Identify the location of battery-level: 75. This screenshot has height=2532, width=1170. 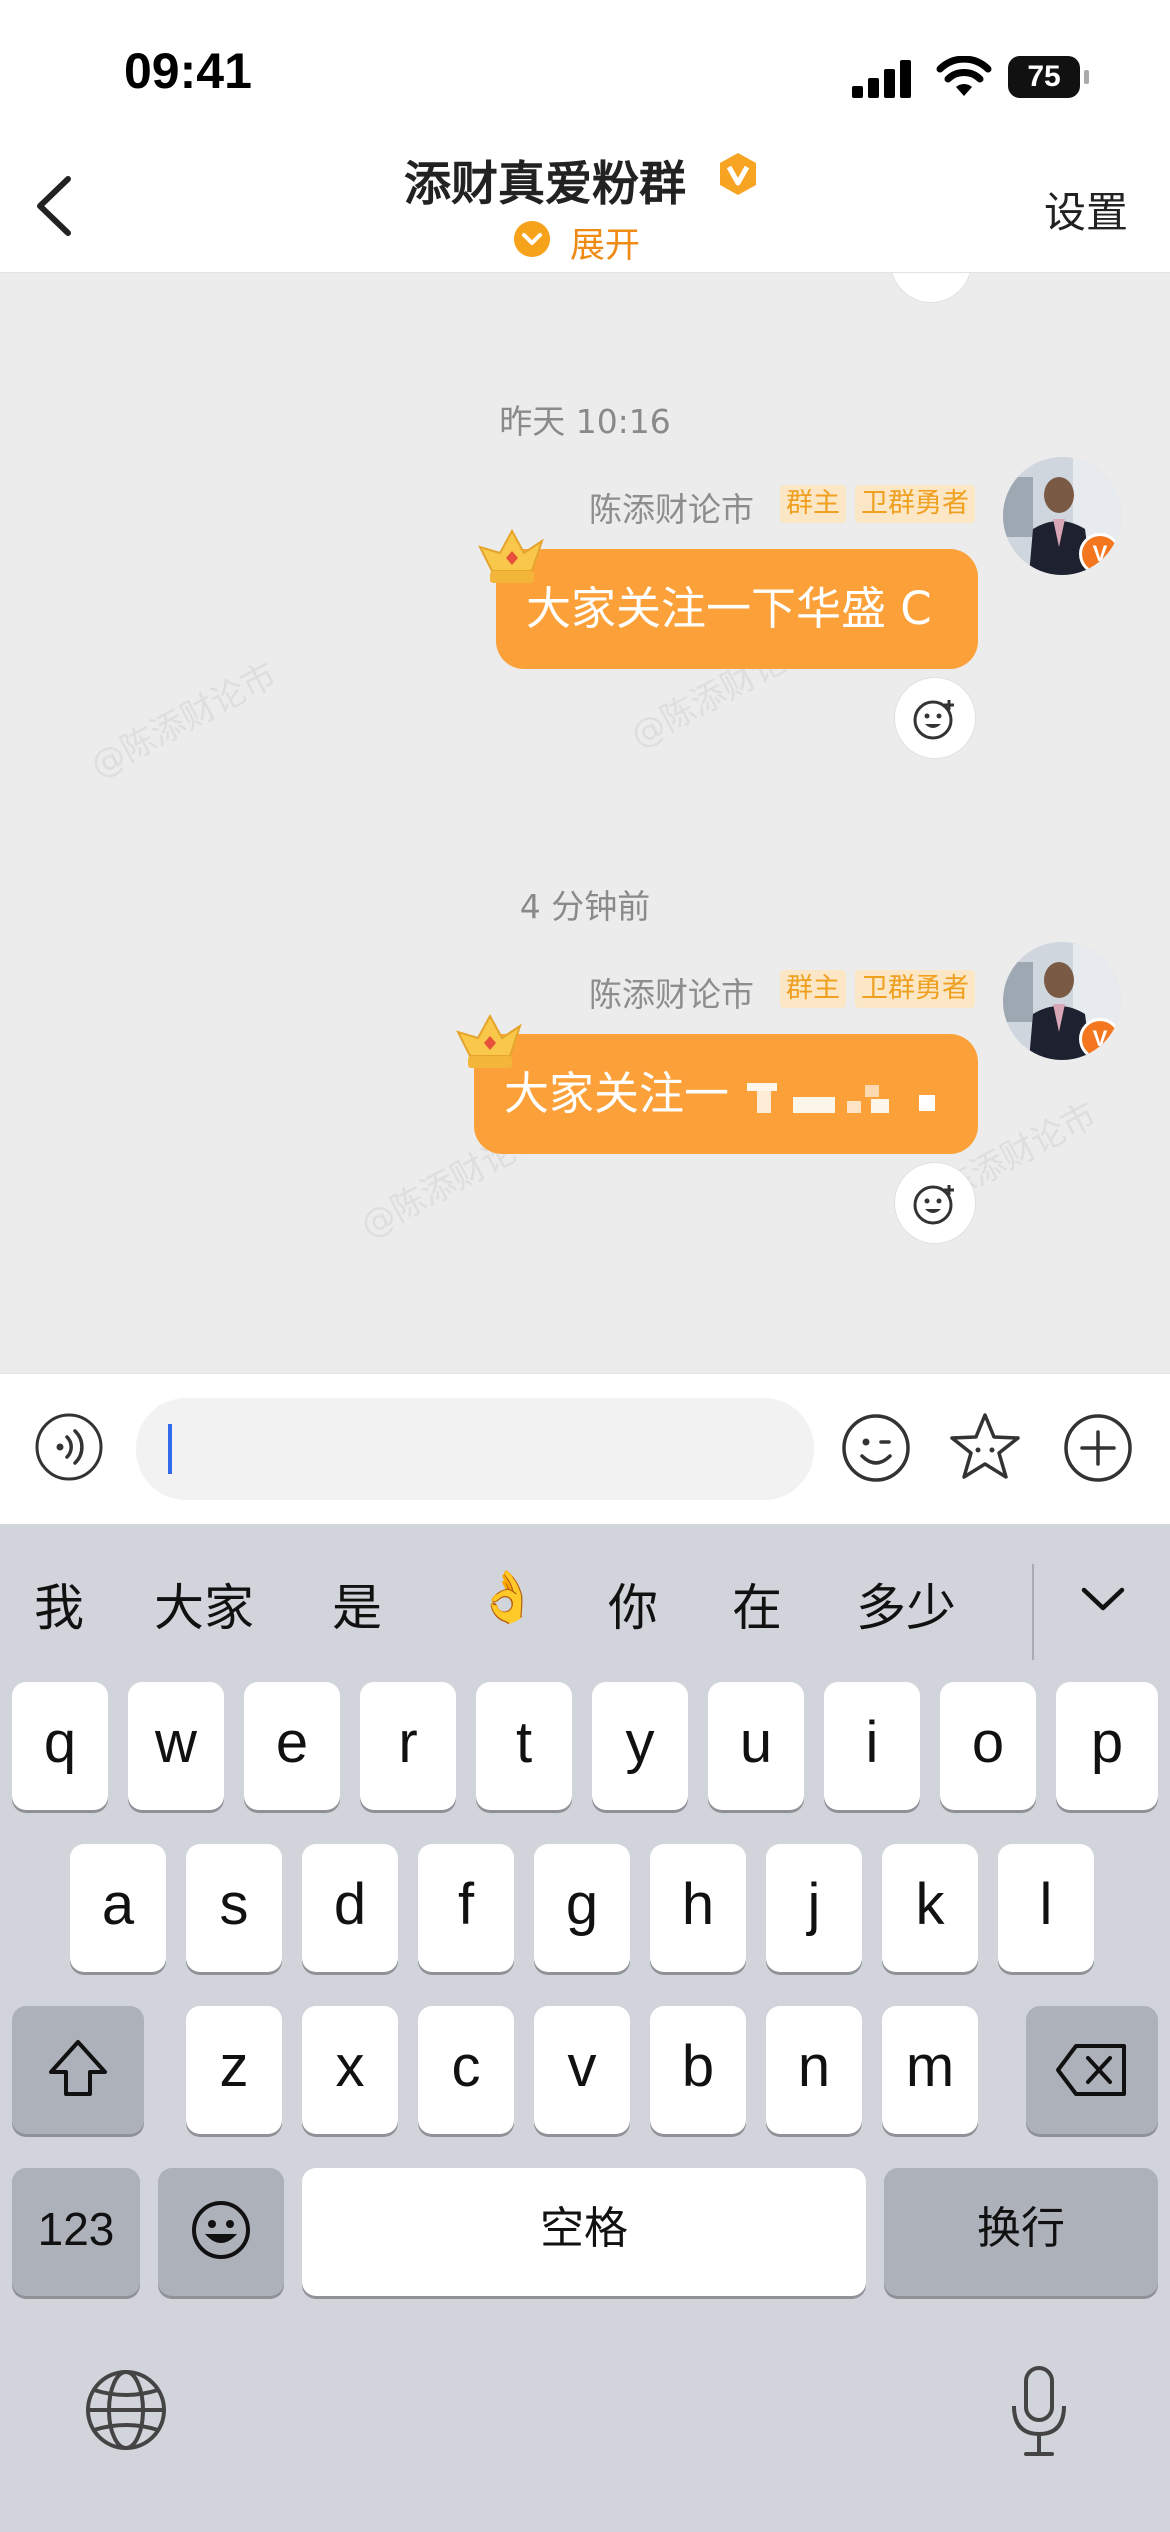
(1044, 76).